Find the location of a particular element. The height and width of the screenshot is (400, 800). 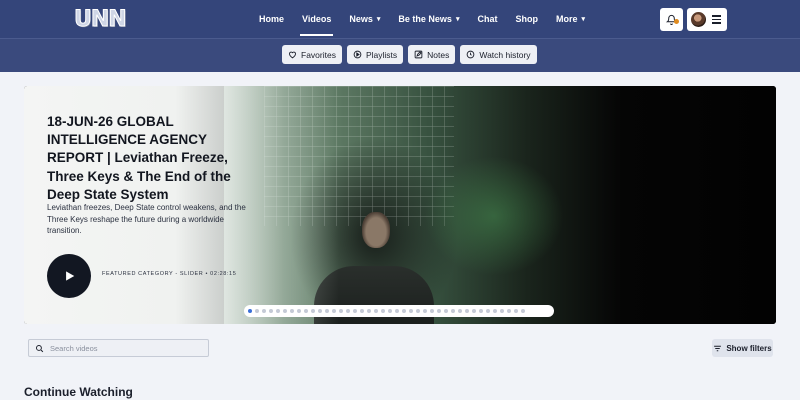

nav-label: Chat is located at coordinates (487, 19).